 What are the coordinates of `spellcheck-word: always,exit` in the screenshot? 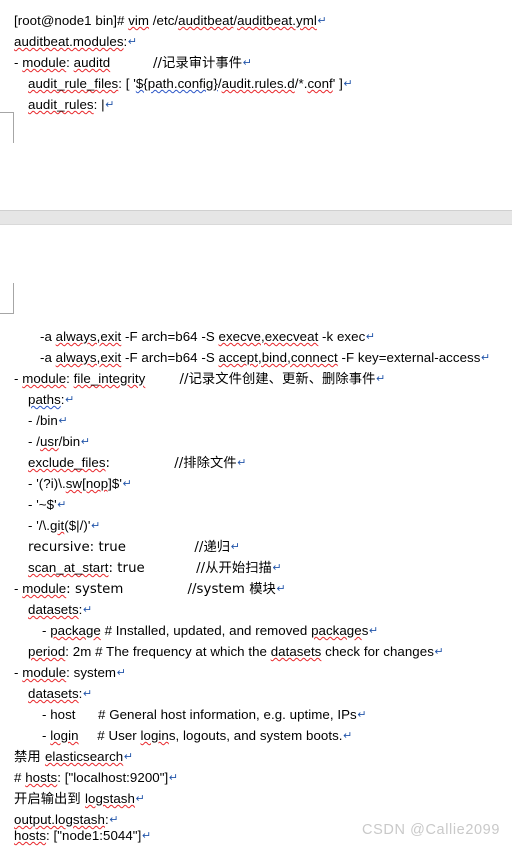 It's located at (88, 357).